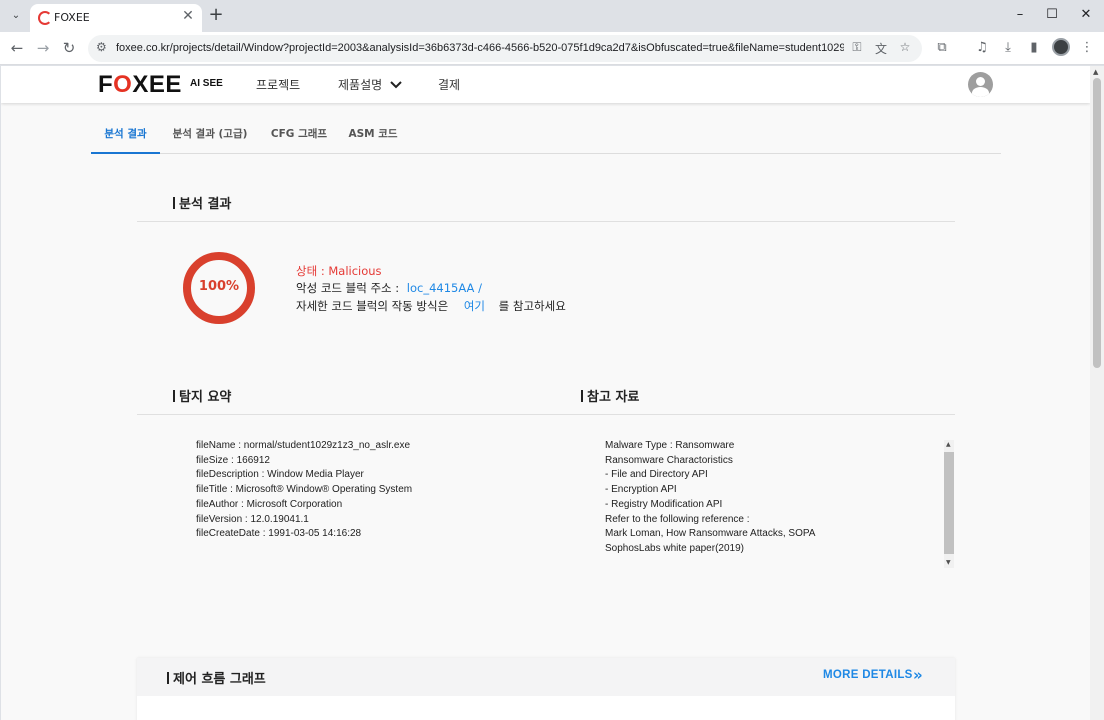 The image size is (1104, 720). Describe the element at coordinates (613, 397) in the screenshot. I see `reference-title-text: 참고 자료` at that location.